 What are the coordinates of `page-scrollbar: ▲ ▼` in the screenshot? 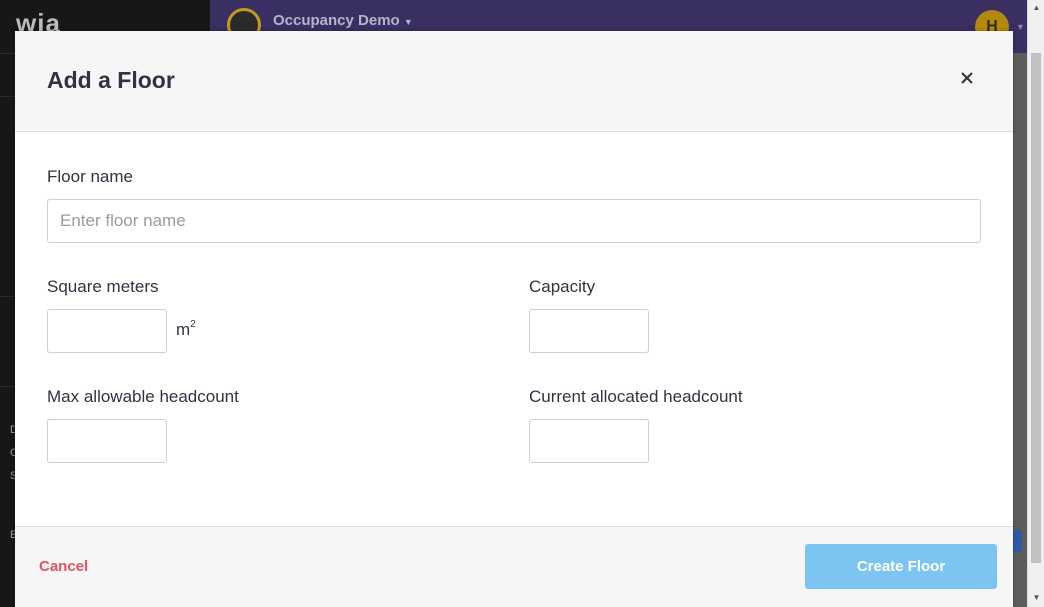 It's located at (1035, 303).